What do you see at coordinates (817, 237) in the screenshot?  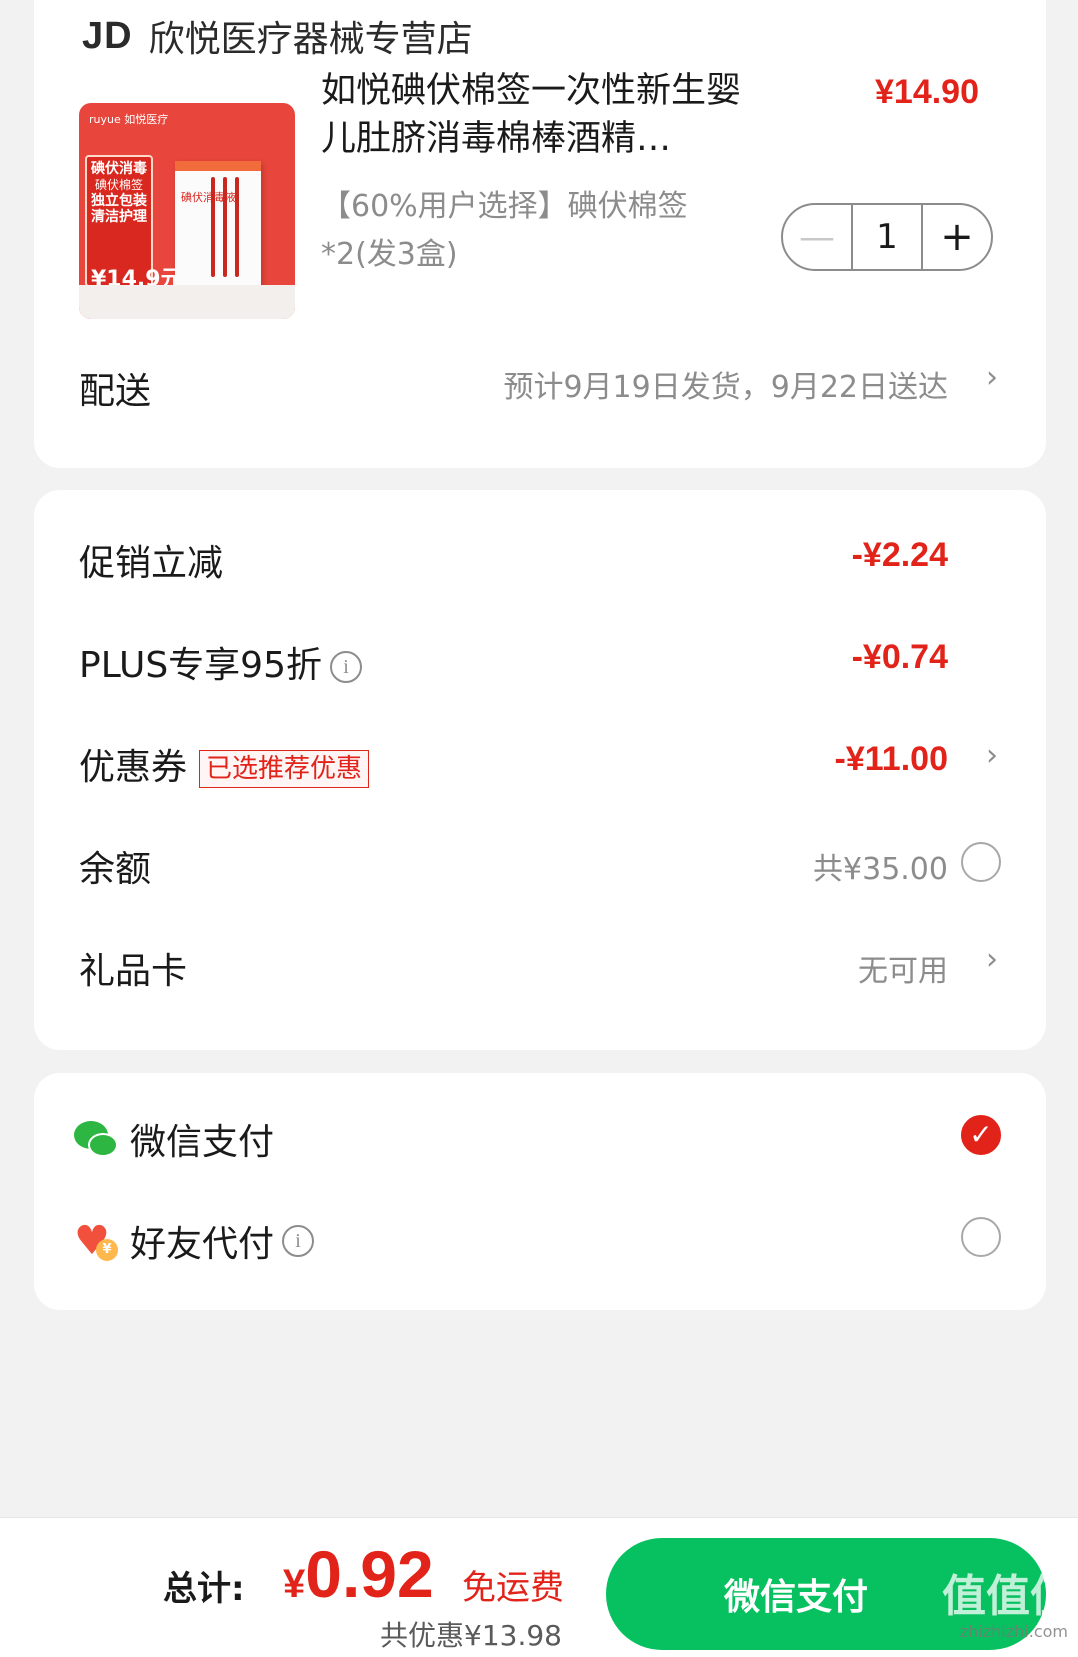 I see `decrease-quantity-button: —` at bounding box center [817, 237].